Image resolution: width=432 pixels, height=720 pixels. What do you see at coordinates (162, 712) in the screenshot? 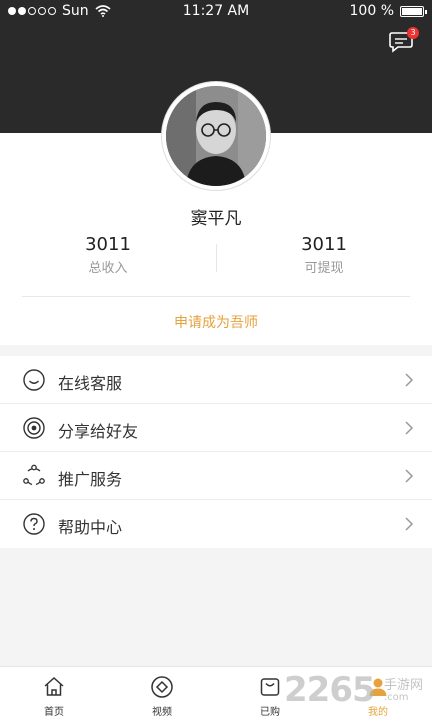
I see `tab-label: 视频` at bounding box center [162, 712].